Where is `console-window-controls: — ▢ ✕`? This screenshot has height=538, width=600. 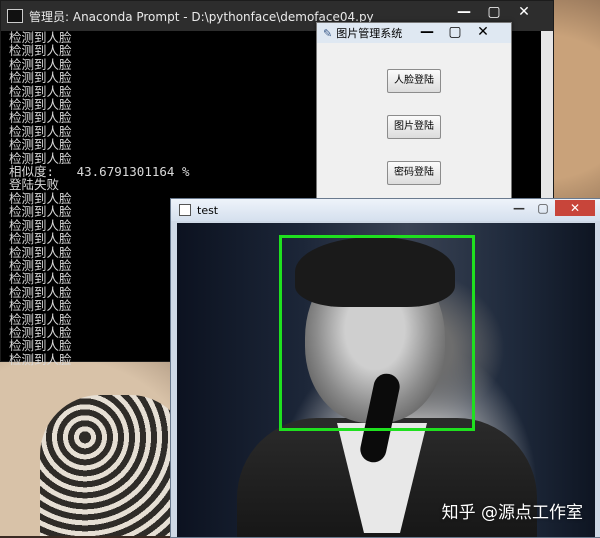
console-window-controls: — ▢ ✕ is located at coordinates (494, 12).